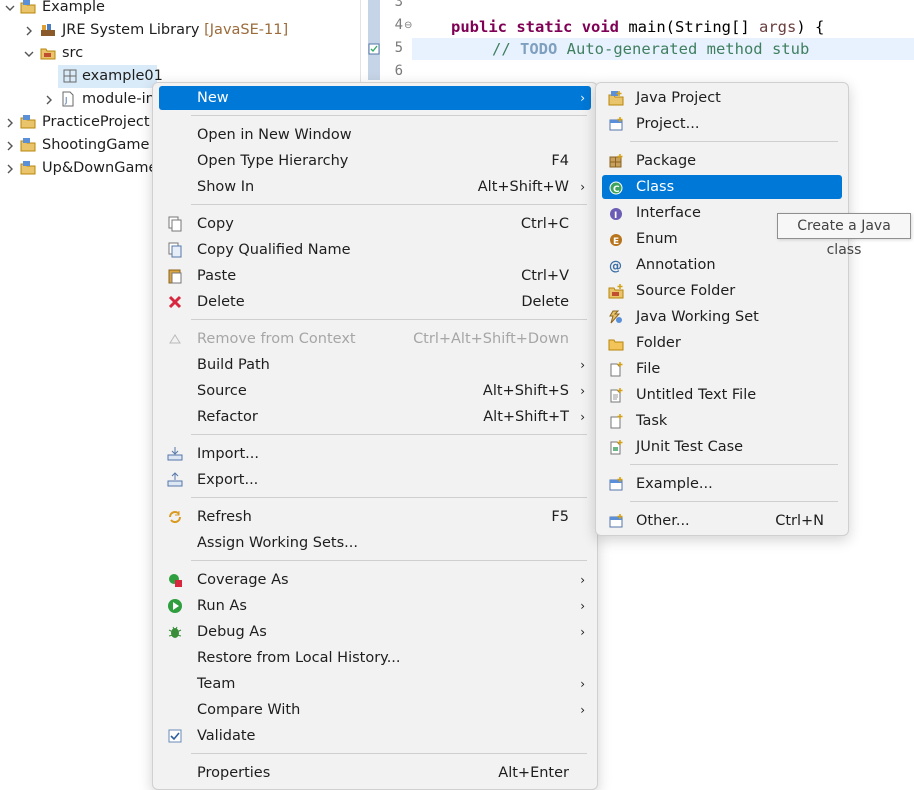 Image resolution: width=914 pixels, height=790 pixels. I want to click on tree-item-label: example01, so click(122, 76).